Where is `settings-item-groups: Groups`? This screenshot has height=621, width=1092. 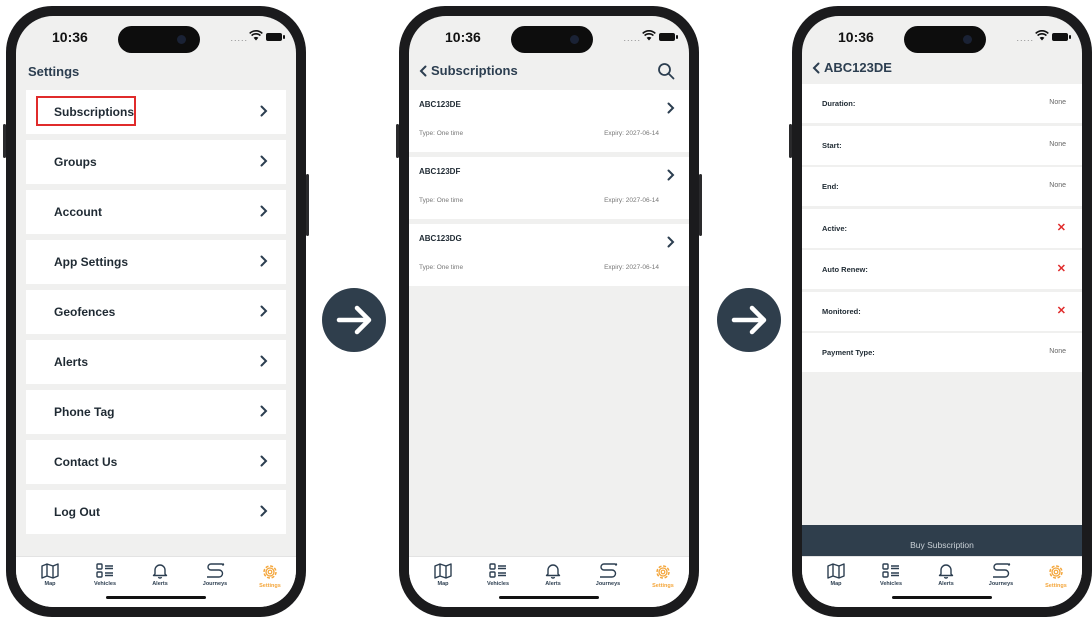
settings-item-groups: Groups is located at coordinates (156, 162).